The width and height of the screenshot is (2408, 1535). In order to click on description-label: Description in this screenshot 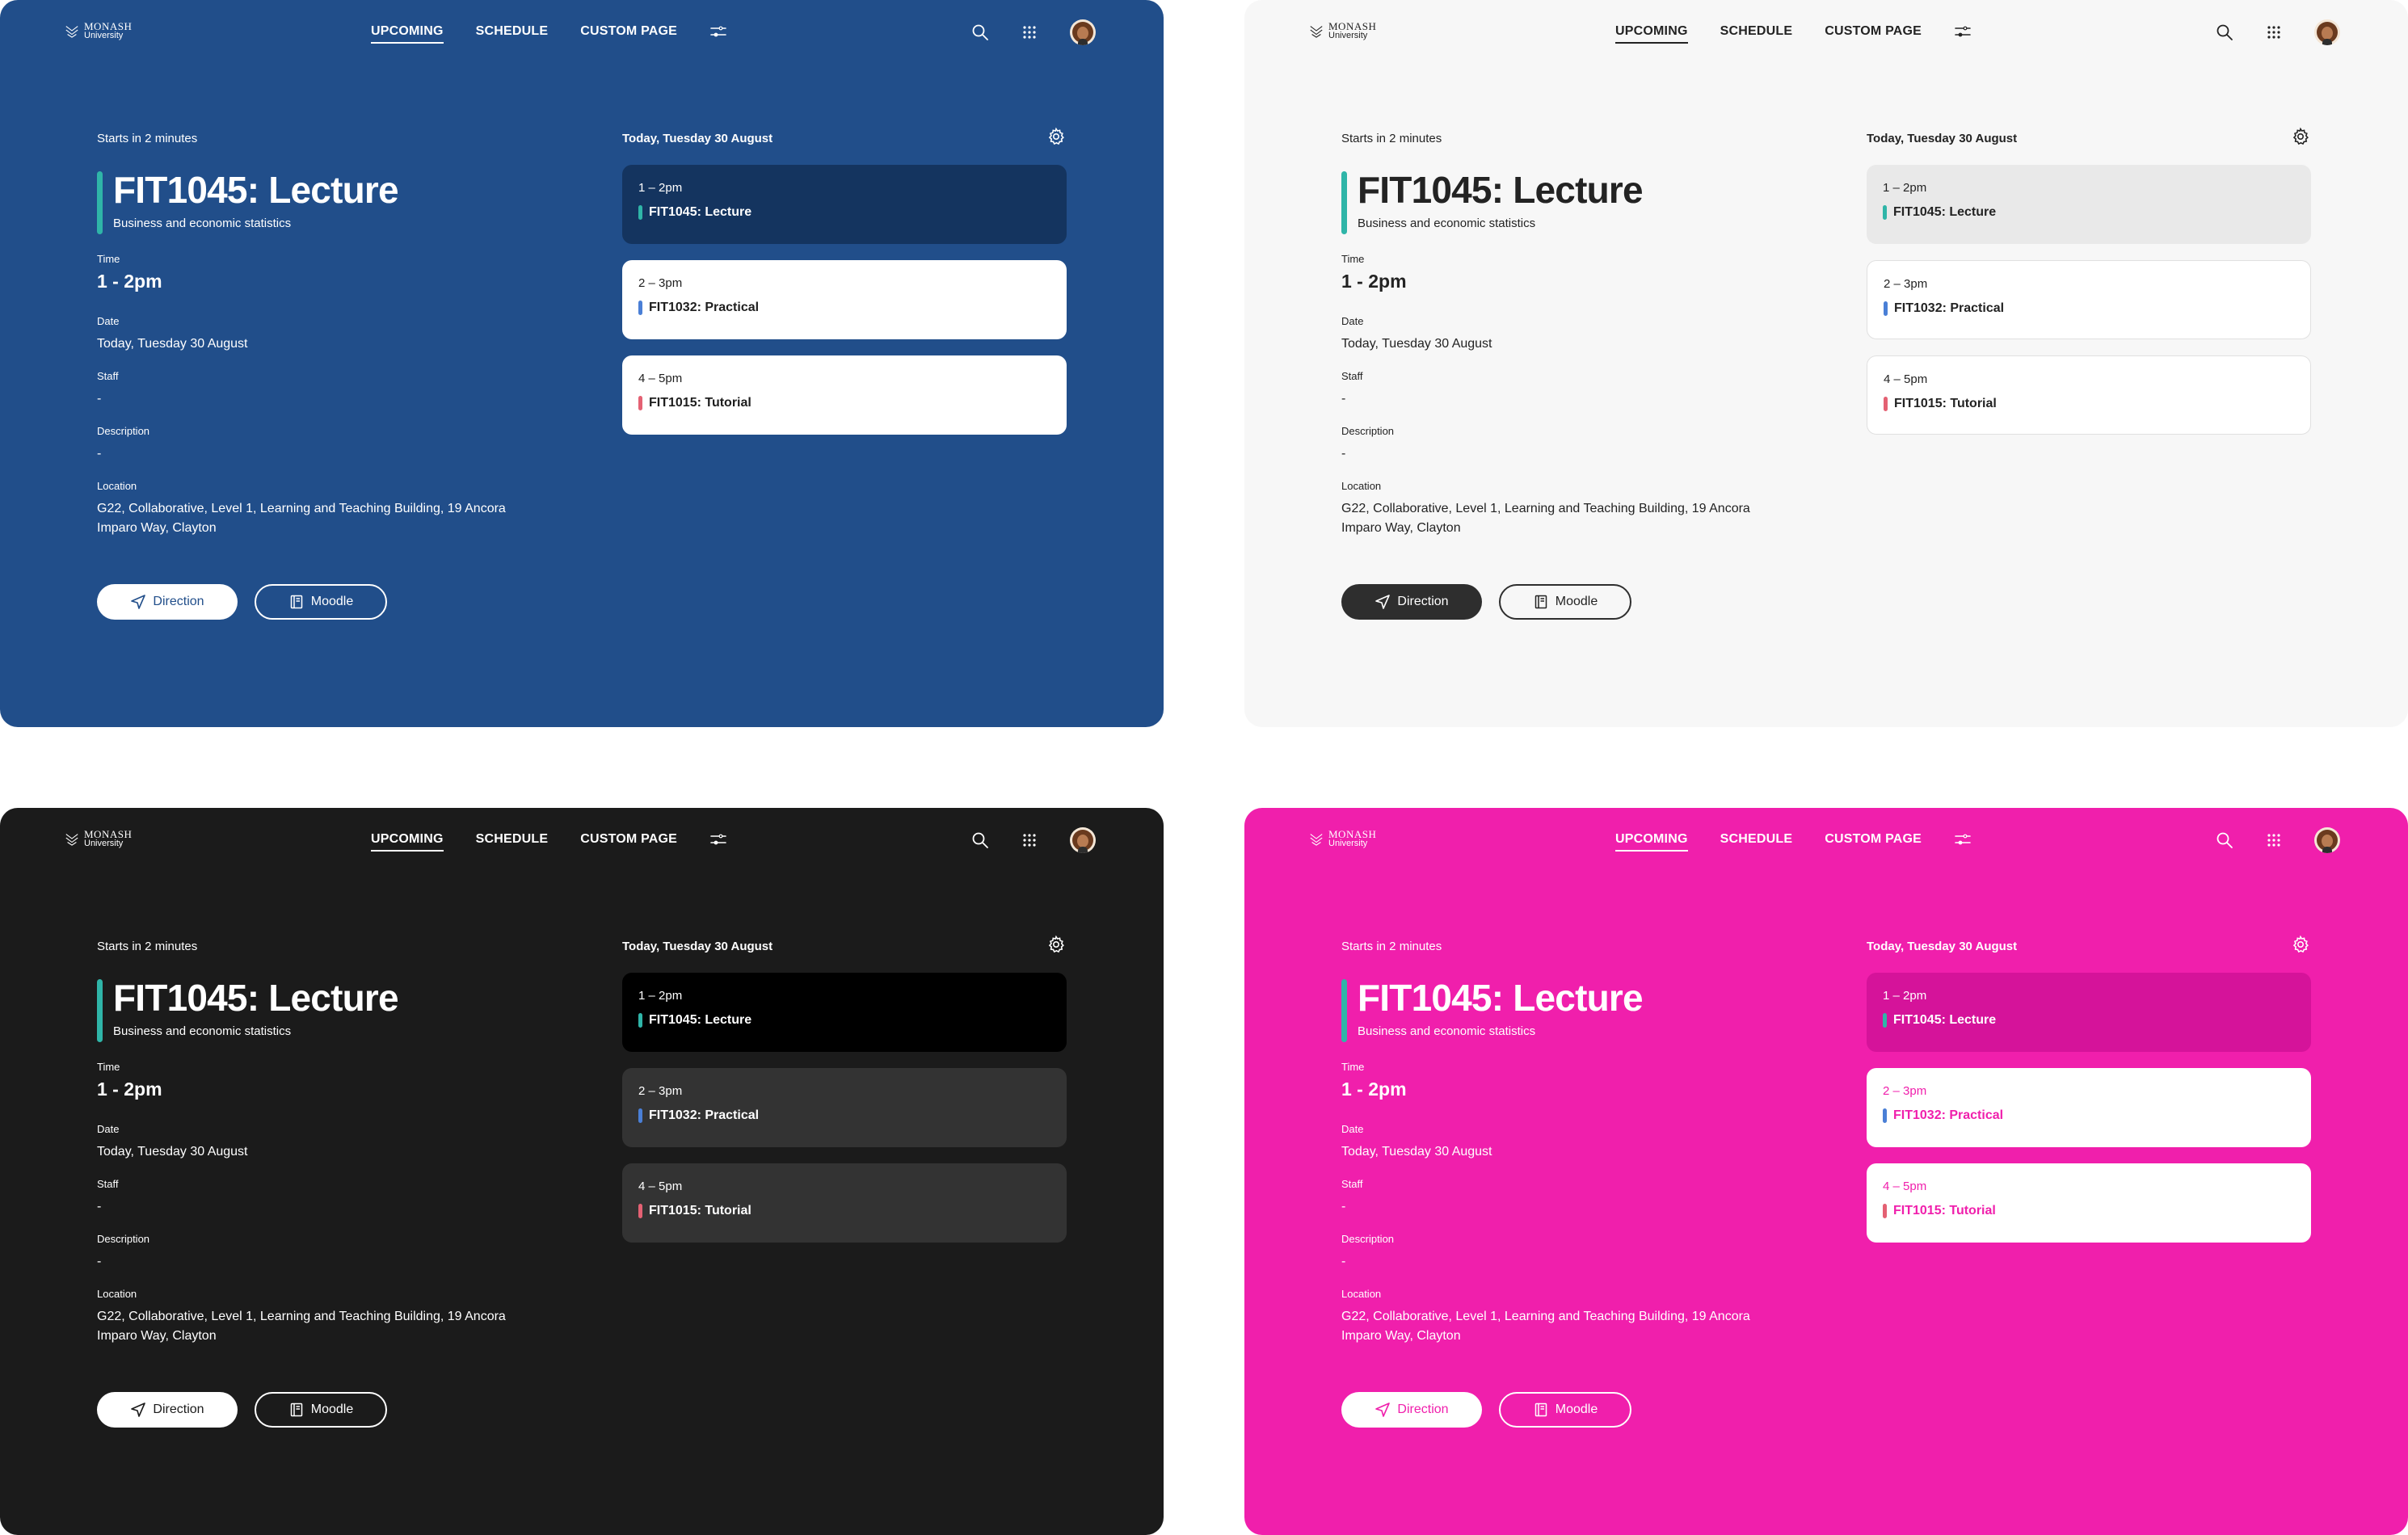, I will do `click(123, 1239)`.